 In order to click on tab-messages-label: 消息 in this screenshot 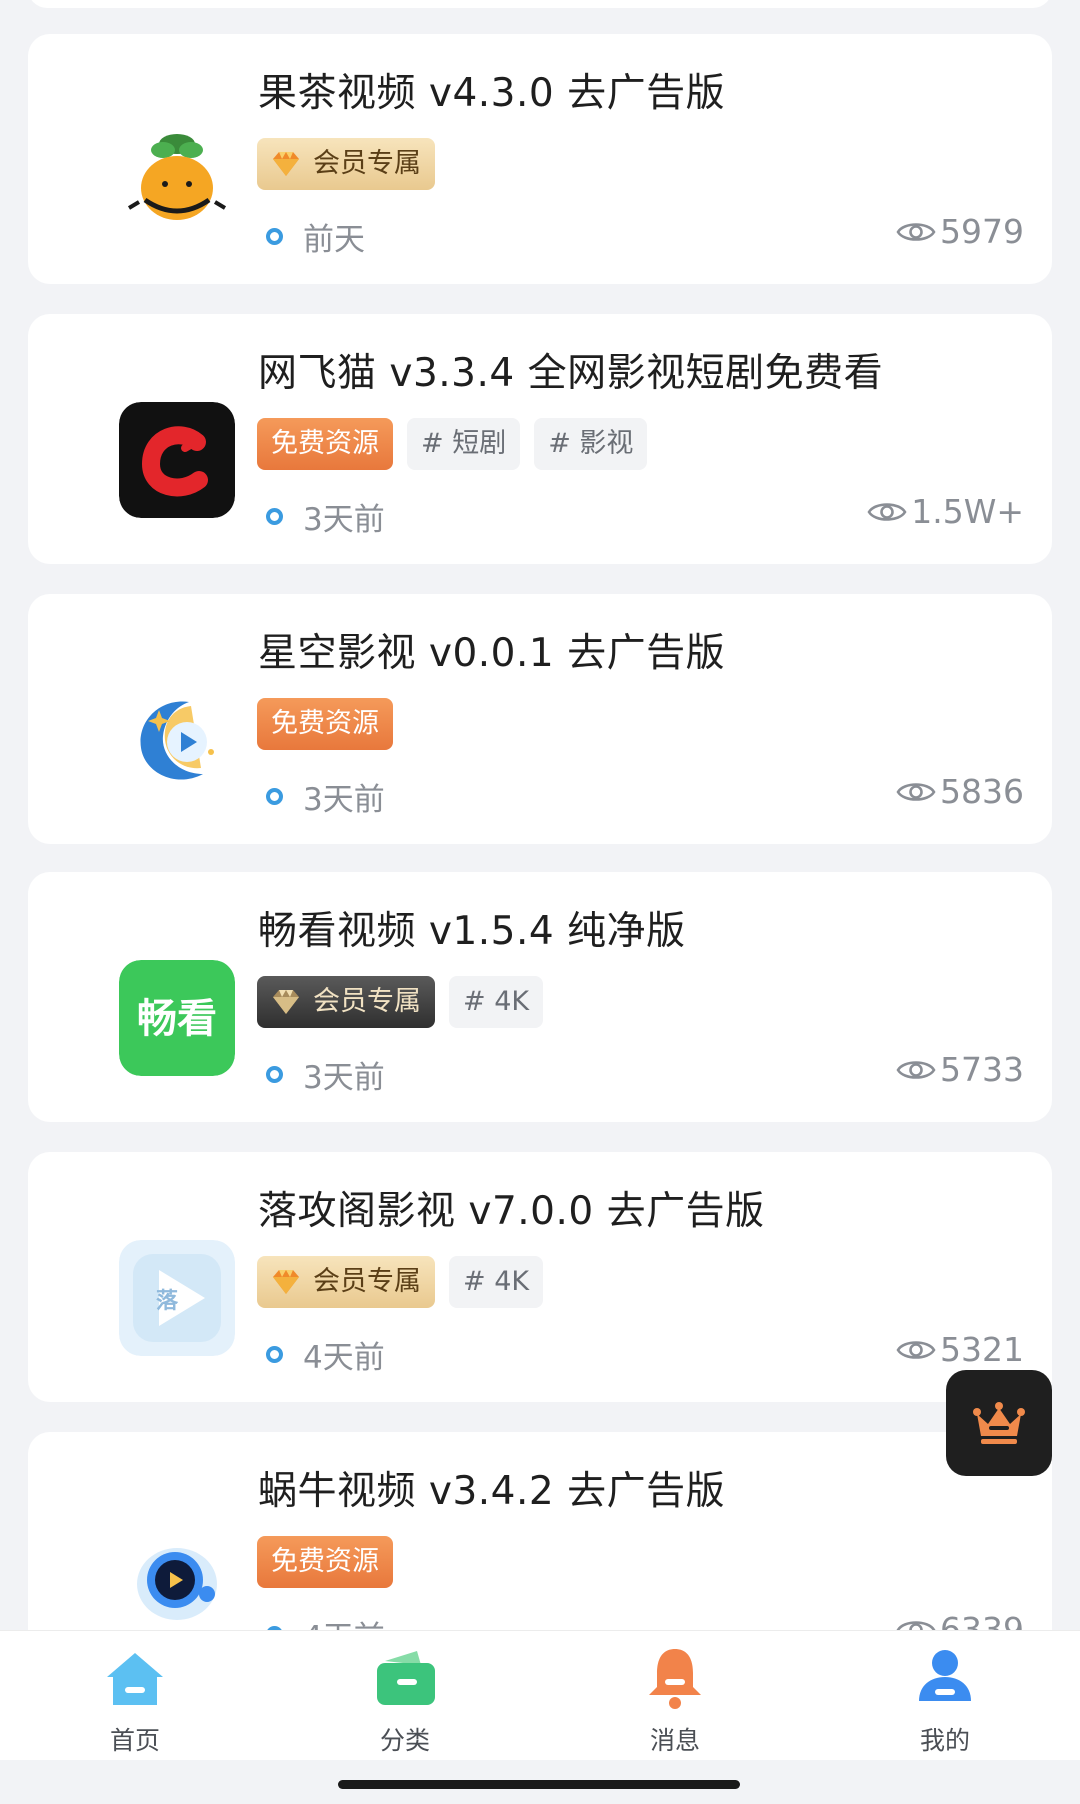, I will do `click(674, 1740)`.